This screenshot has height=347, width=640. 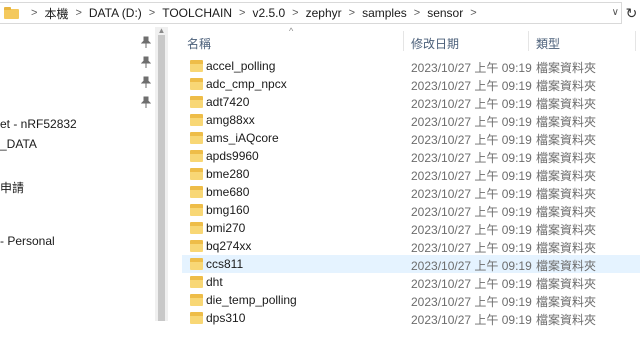 I want to click on file-row: bmi270 2023/10/27 上午 09:19 檔案資料夾, so click(x=411, y=228).